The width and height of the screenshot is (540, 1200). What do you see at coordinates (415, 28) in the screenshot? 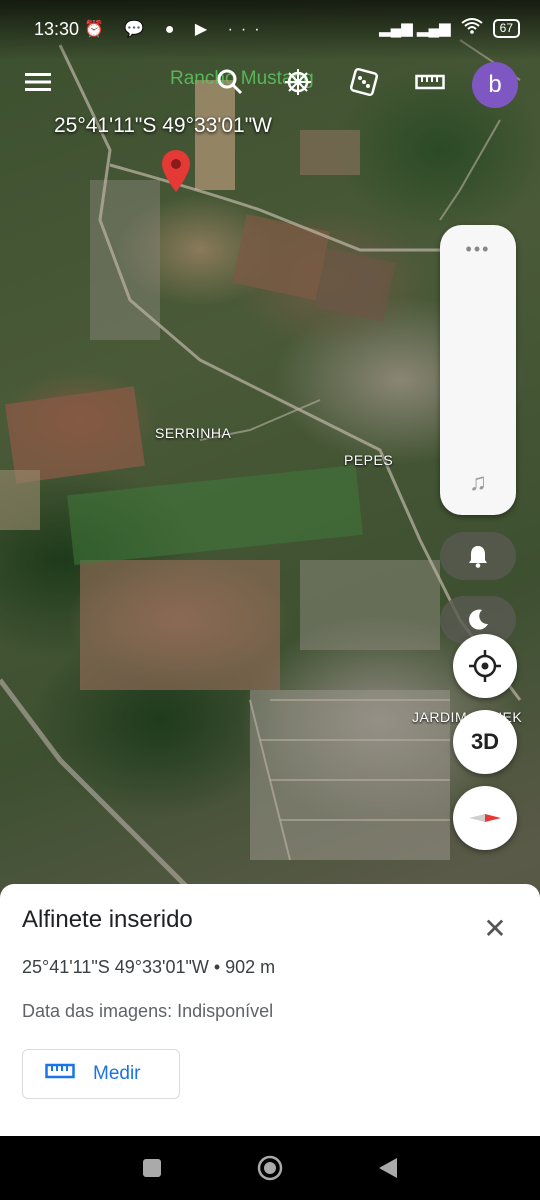
I see `signal-icon: ▂▄▆ ▂▄▆` at bounding box center [415, 28].